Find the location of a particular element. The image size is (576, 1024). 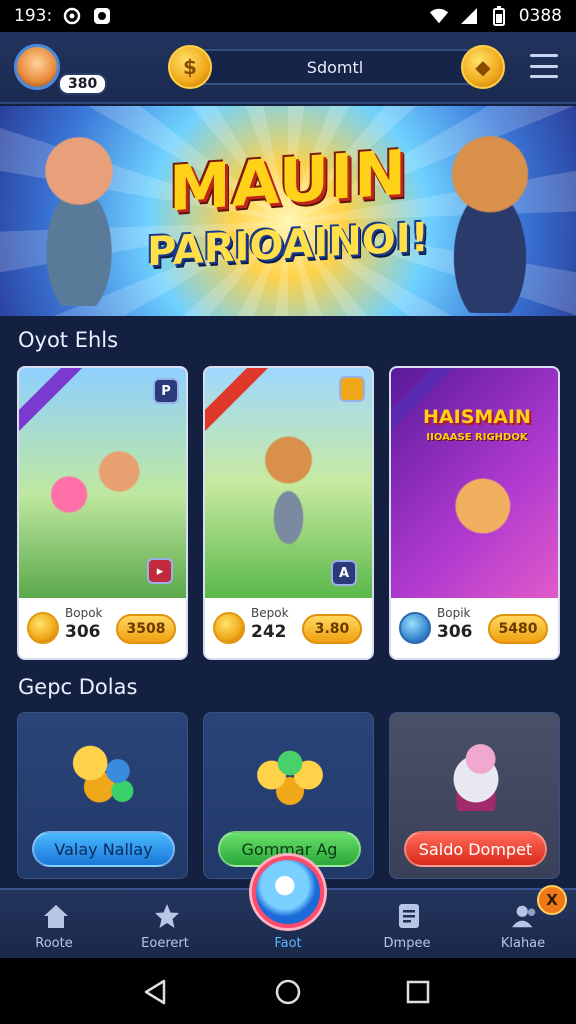

card-label: Bepok is located at coordinates (270, 613).